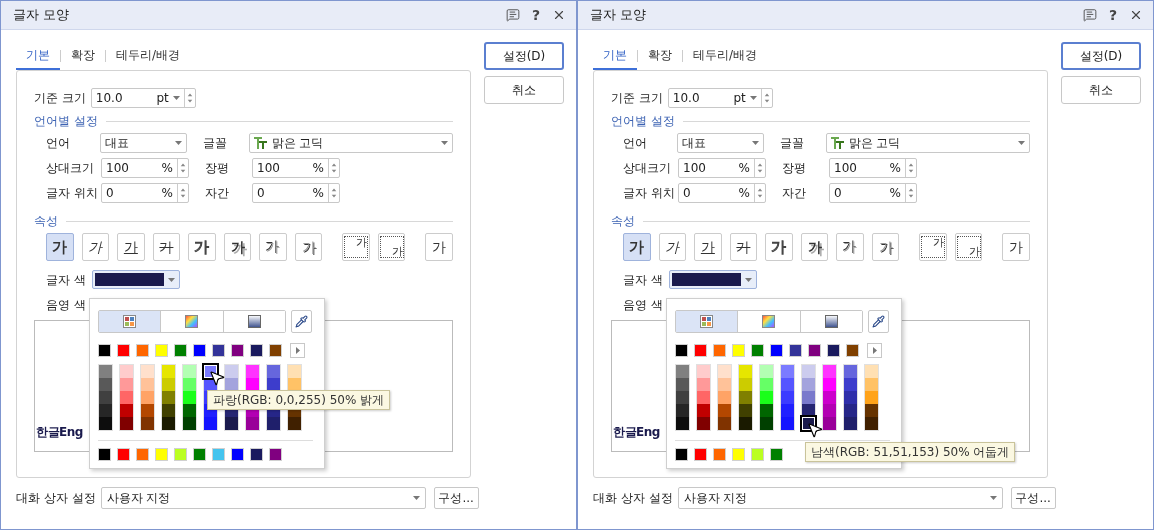 The image size is (1154, 530). Describe the element at coordinates (83, 56) in the screenshot. I see `tab: 확장` at that location.